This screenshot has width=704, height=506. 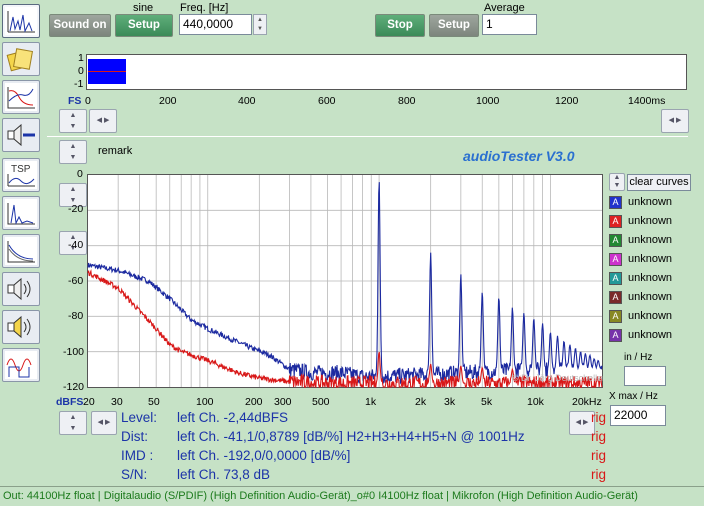 I want to click on sn-value: left Ch. 73,8 dB, so click(x=224, y=474).